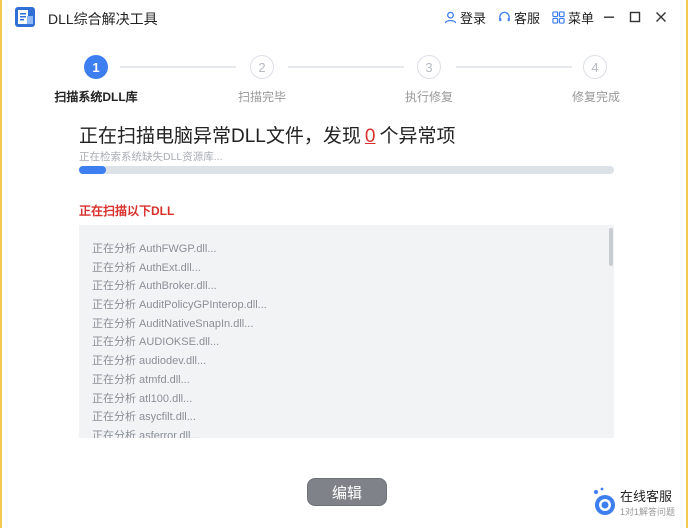 Image resolution: width=688 pixels, height=528 pixels. What do you see at coordinates (595, 97) in the screenshot?
I see `step-4-label: 修复完成` at bounding box center [595, 97].